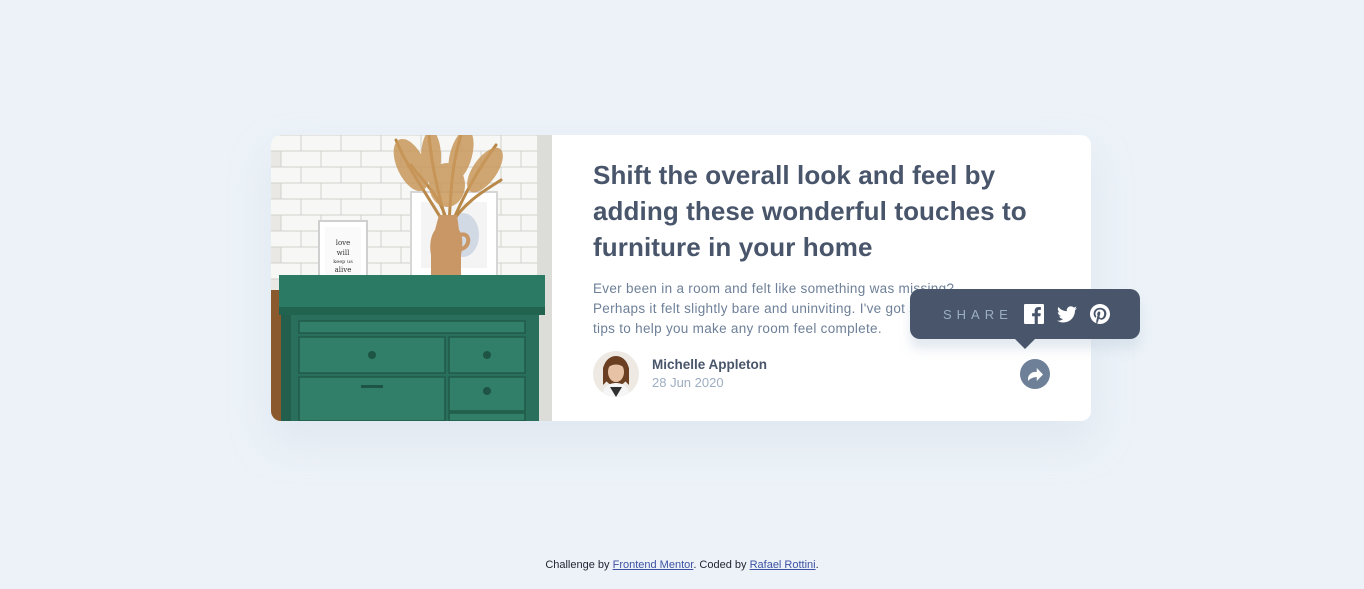 This screenshot has width=1364, height=589. I want to click on share-arrow-icon, so click(1035, 374).